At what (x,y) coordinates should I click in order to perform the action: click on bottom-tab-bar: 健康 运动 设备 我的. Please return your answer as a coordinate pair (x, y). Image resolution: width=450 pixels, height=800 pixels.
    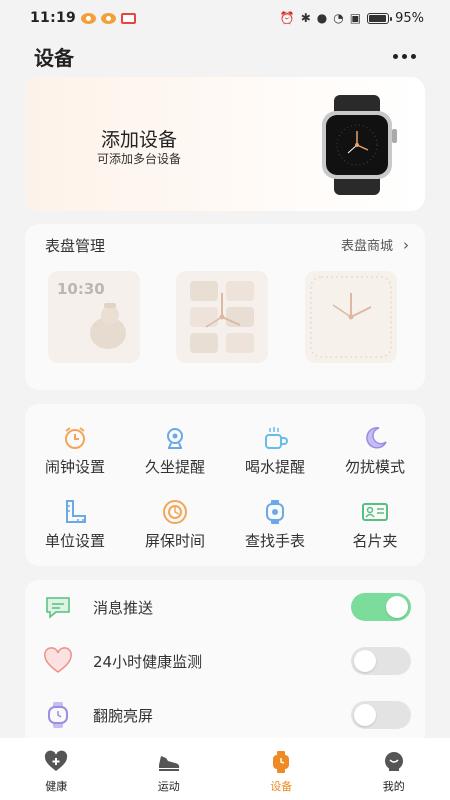
    Looking at the image, I should click on (225, 769).